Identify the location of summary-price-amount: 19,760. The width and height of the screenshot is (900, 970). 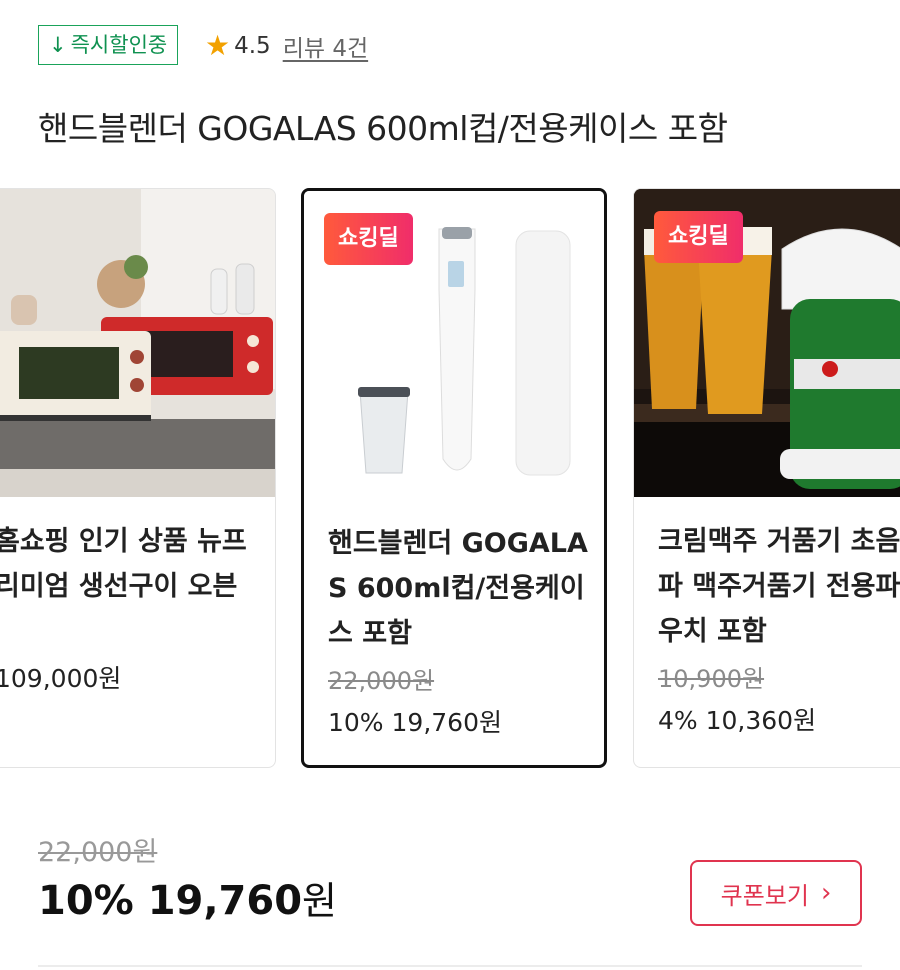
(225, 901).